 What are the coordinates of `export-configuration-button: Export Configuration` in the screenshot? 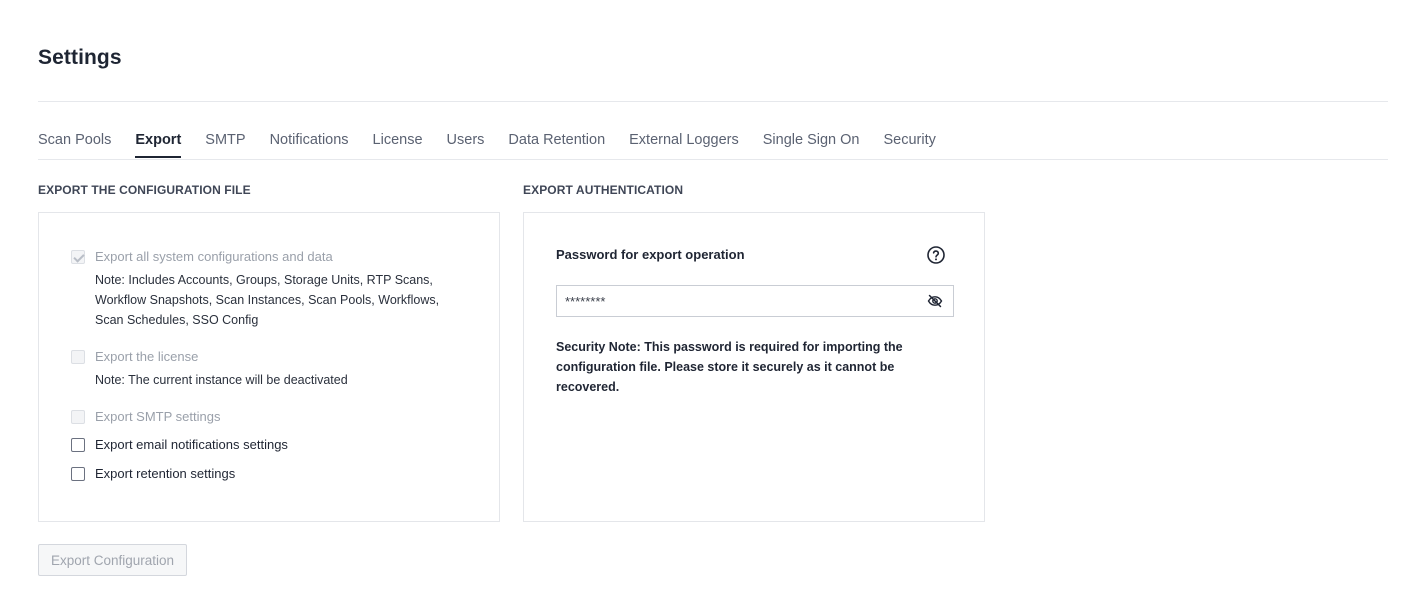 It's located at (113, 560).